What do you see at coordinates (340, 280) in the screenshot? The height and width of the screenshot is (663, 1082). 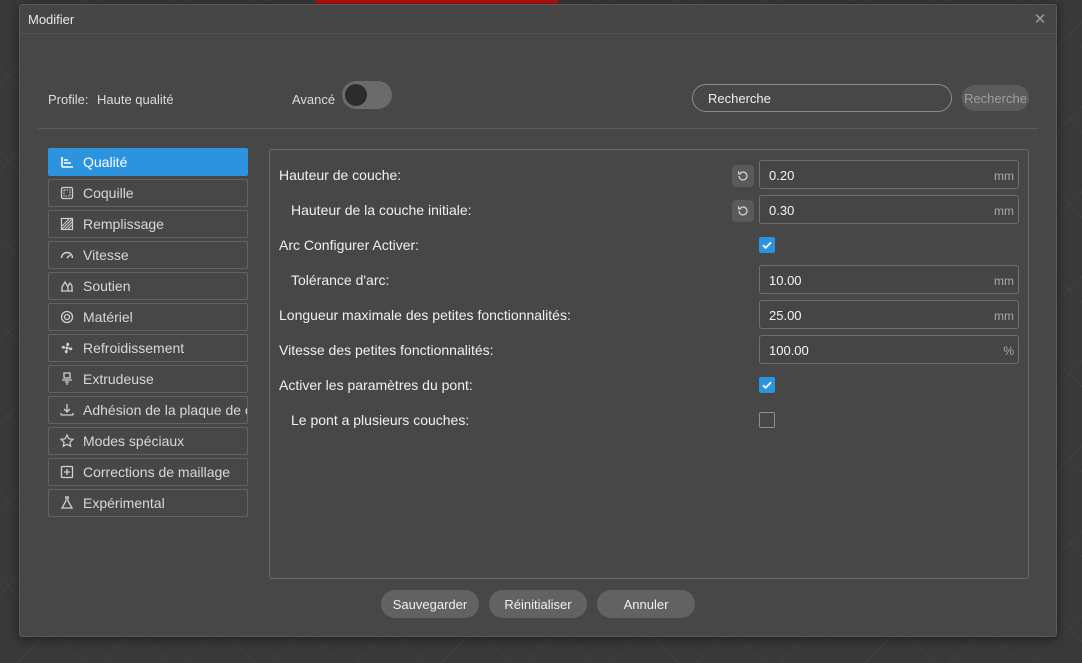 I see `setting-label: Tolérance d'arc:` at bounding box center [340, 280].